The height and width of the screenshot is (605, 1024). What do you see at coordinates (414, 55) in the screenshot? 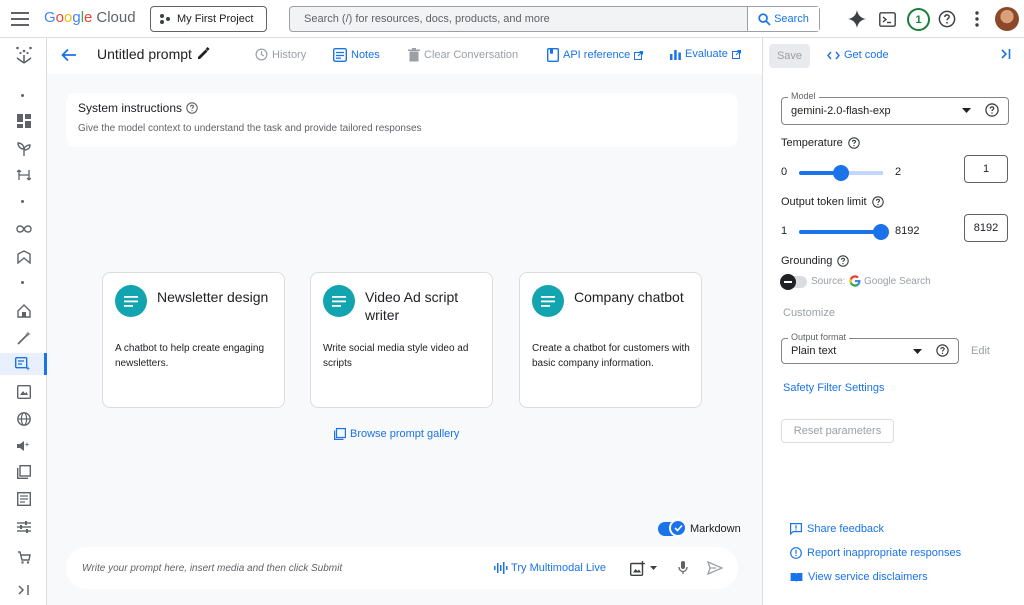
I see `trash-icon` at bounding box center [414, 55].